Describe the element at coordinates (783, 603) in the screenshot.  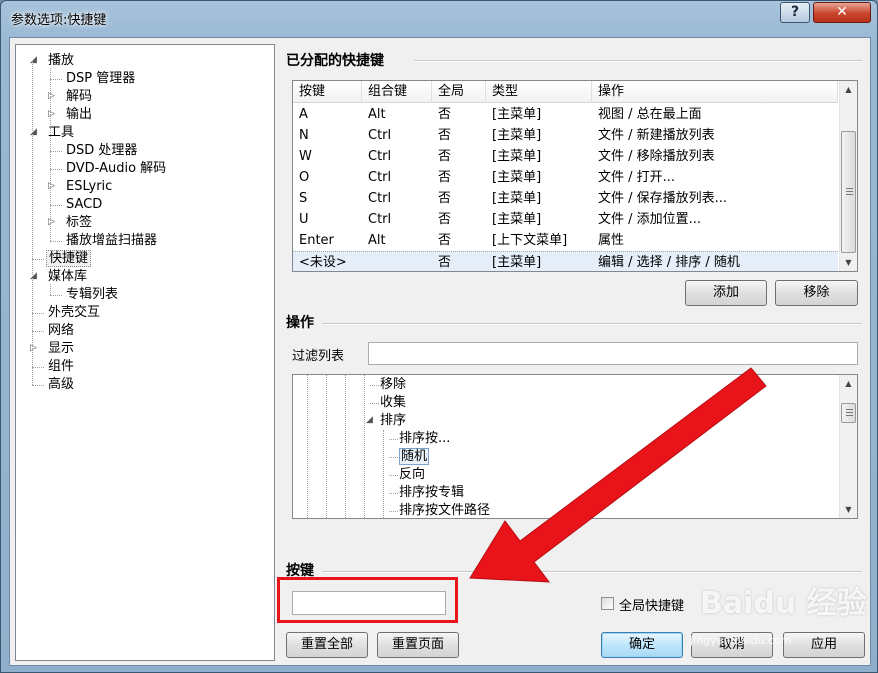
I see `baidu-logo-watermark: Baidu 经验` at that location.